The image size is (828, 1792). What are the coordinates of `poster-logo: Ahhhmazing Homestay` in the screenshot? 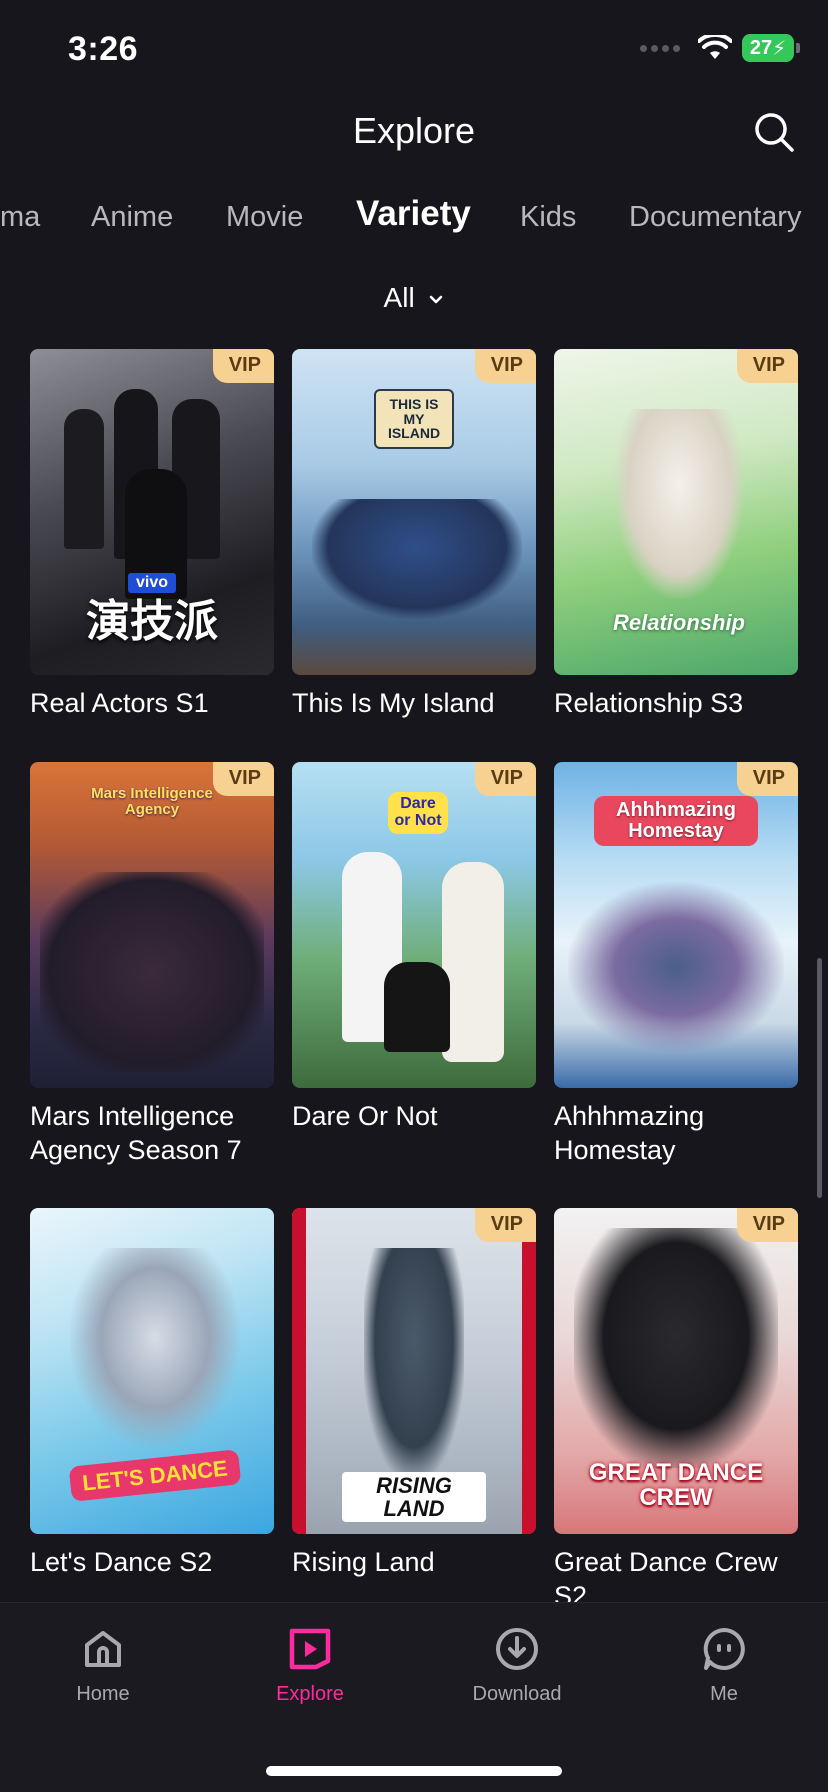 It's located at (676, 821).